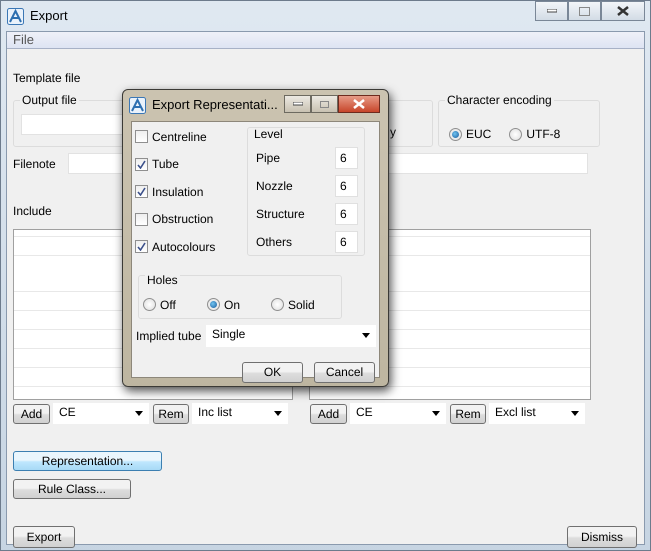 Image resolution: width=651 pixels, height=551 pixels. I want to click on level-label: Structure, so click(280, 214).